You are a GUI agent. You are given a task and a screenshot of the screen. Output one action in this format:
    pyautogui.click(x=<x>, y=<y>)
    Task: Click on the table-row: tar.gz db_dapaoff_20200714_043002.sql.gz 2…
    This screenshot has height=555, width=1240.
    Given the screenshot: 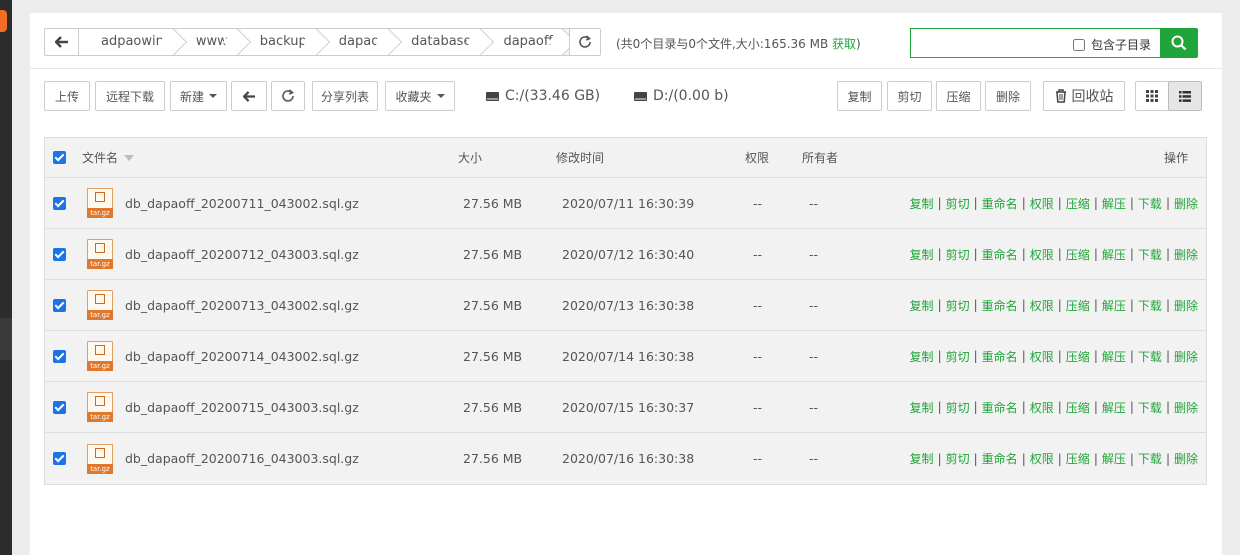 What is the action you would take?
    pyautogui.click(x=625, y=356)
    